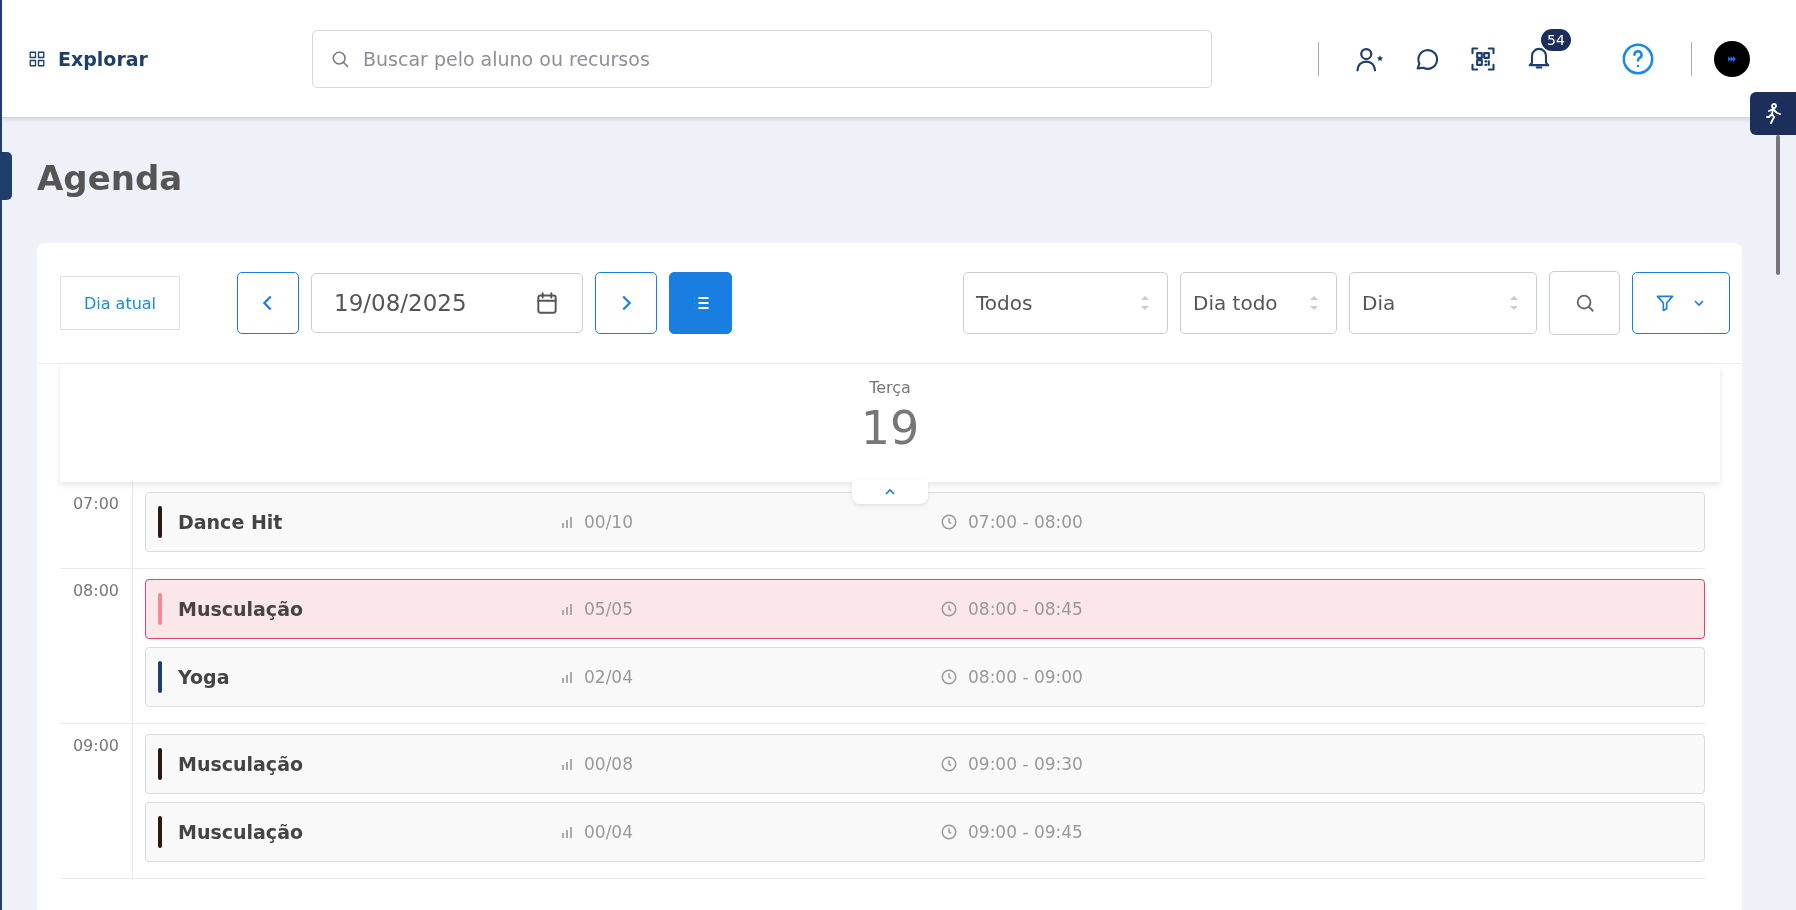 This screenshot has width=1796, height=910. Describe the element at coordinates (762, 58) in the screenshot. I see `search-field: Buscar pelo aluno ou recursos` at that location.